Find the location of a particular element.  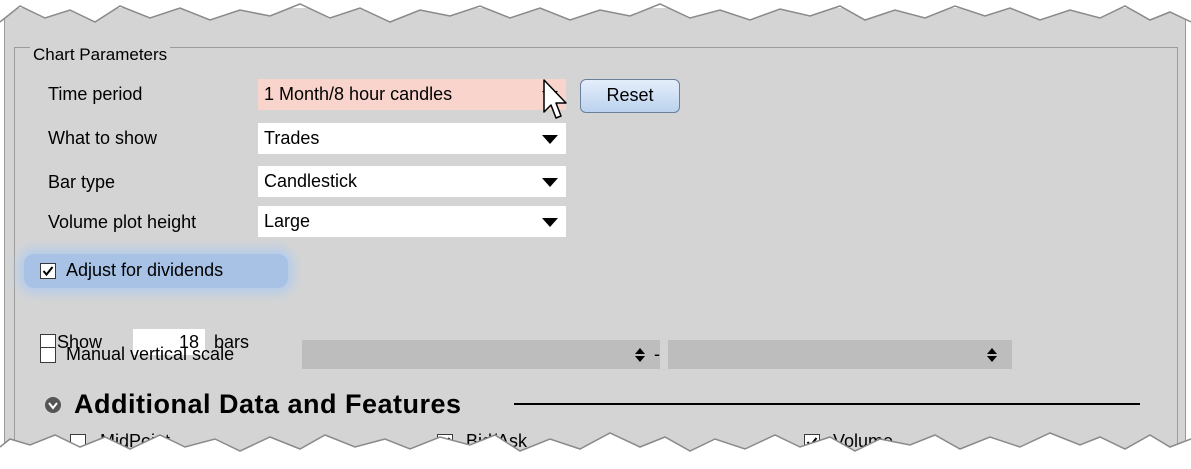

chart-parameters-legend: Chart Parameters is located at coordinates (100, 55).